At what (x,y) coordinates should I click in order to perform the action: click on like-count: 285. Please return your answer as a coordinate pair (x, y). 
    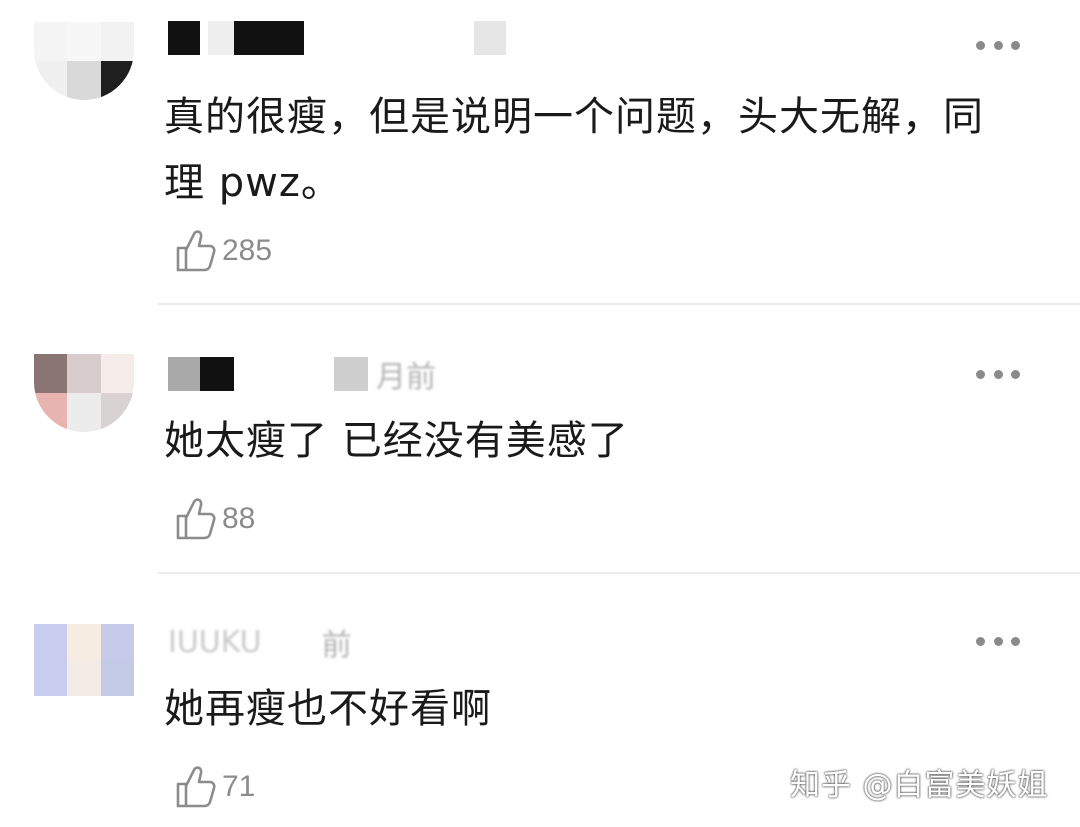
    Looking at the image, I should click on (247, 250).